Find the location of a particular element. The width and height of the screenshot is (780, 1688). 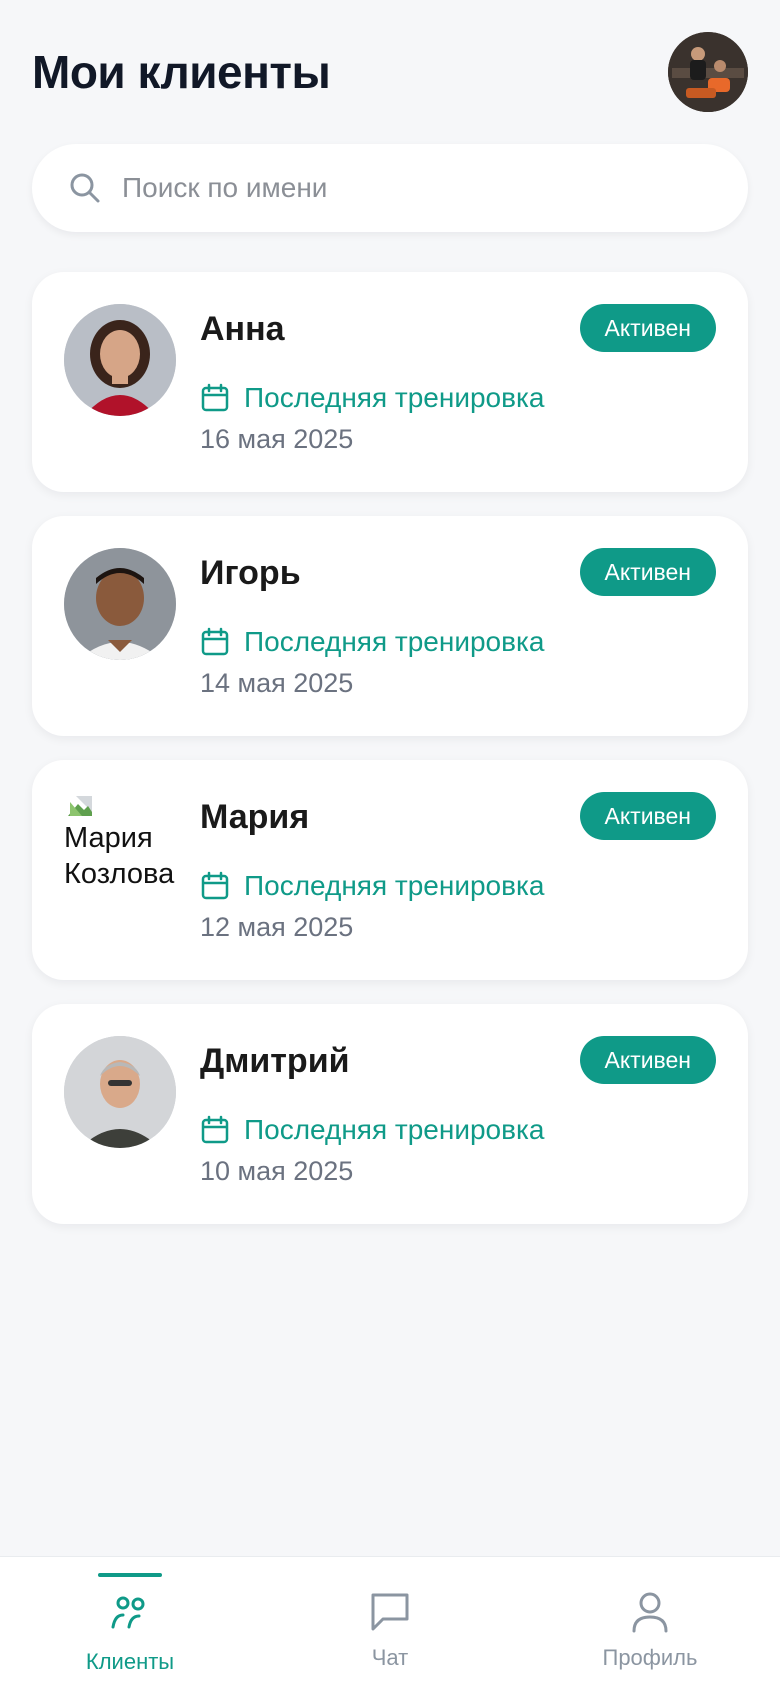

avatar-alt-text: Мария Козлова is located at coordinates (119, 856).